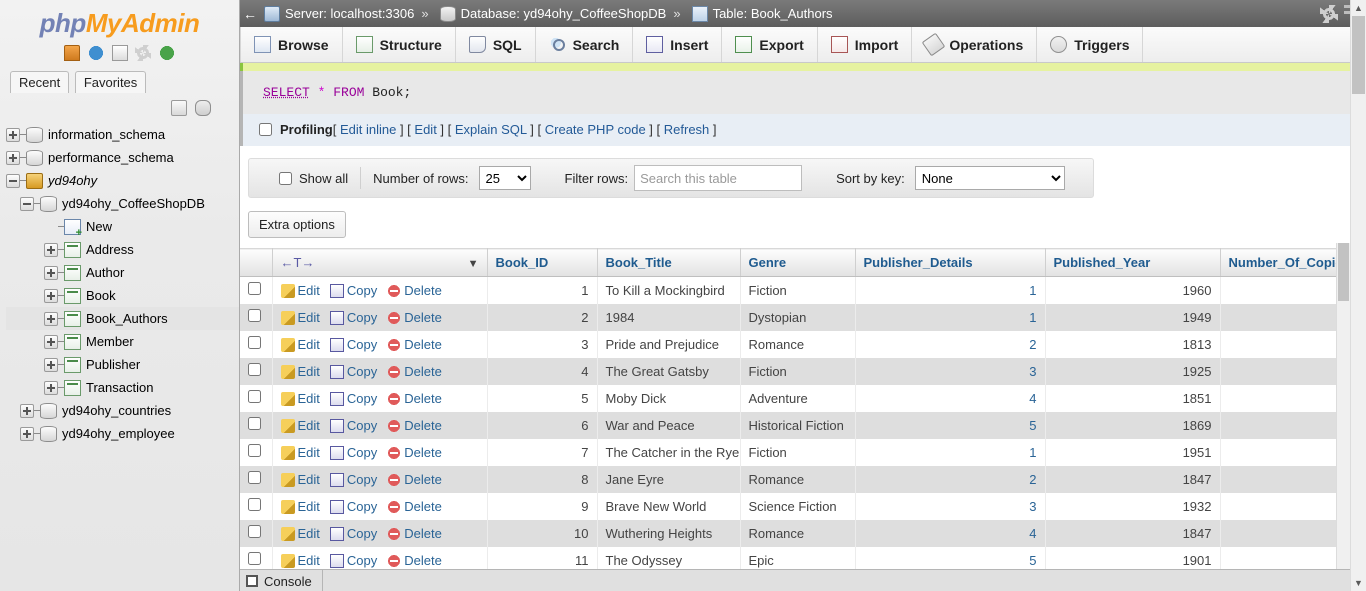  Describe the element at coordinates (1358, 295) in the screenshot. I see `page-vertical-scrollbar: ▲ ▼` at that location.